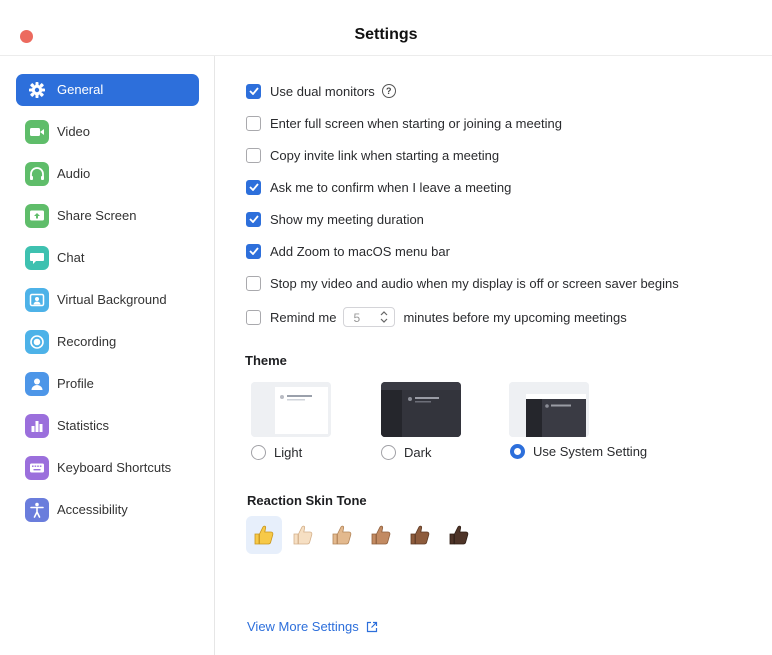 The width and height of the screenshot is (772, 655). What do you see at coordinates (590, 451) in the screenshot?
I see `theme-label: Use System Setting` at bounding box center [590, 451].